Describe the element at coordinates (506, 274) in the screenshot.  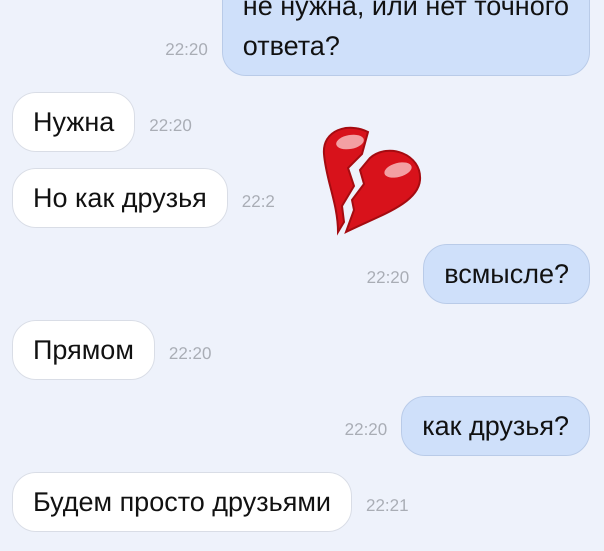
I see `message-bubble: всмысле?` at that location.